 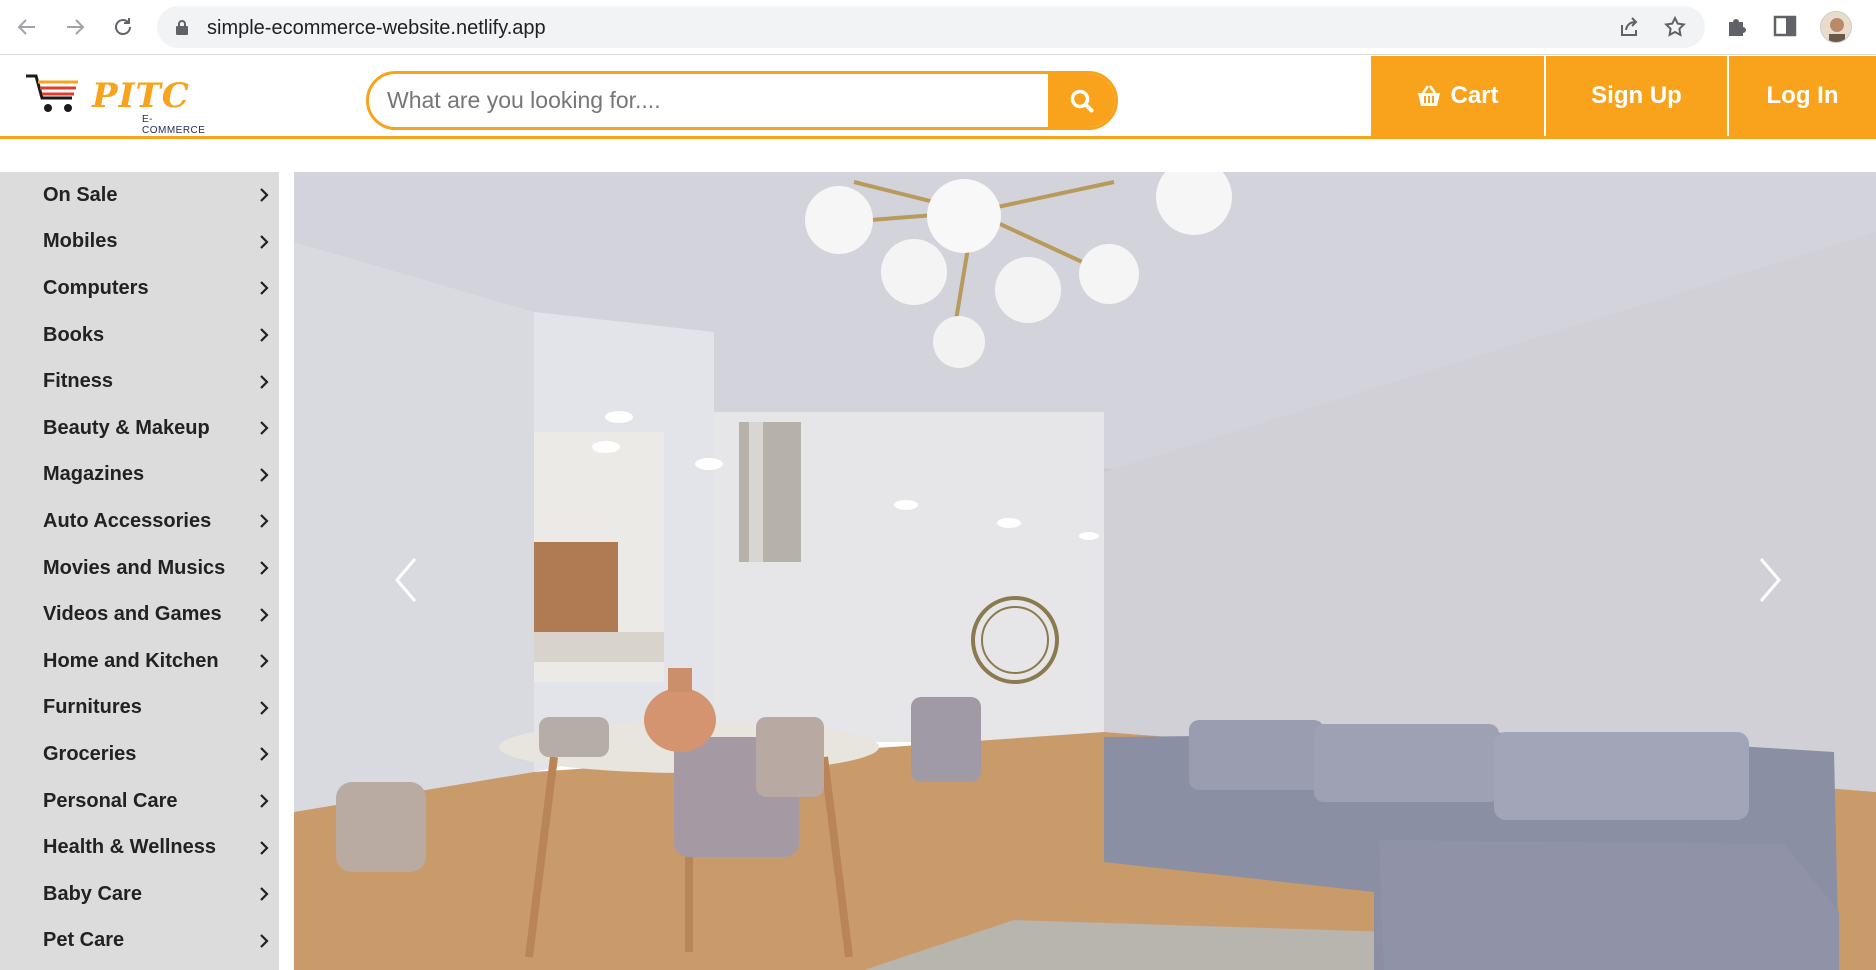 What do you see at coordinates (78, 381) in the screenshot?
I see `sidebar-item-label: Fitness` at bounding box center [78, 381].